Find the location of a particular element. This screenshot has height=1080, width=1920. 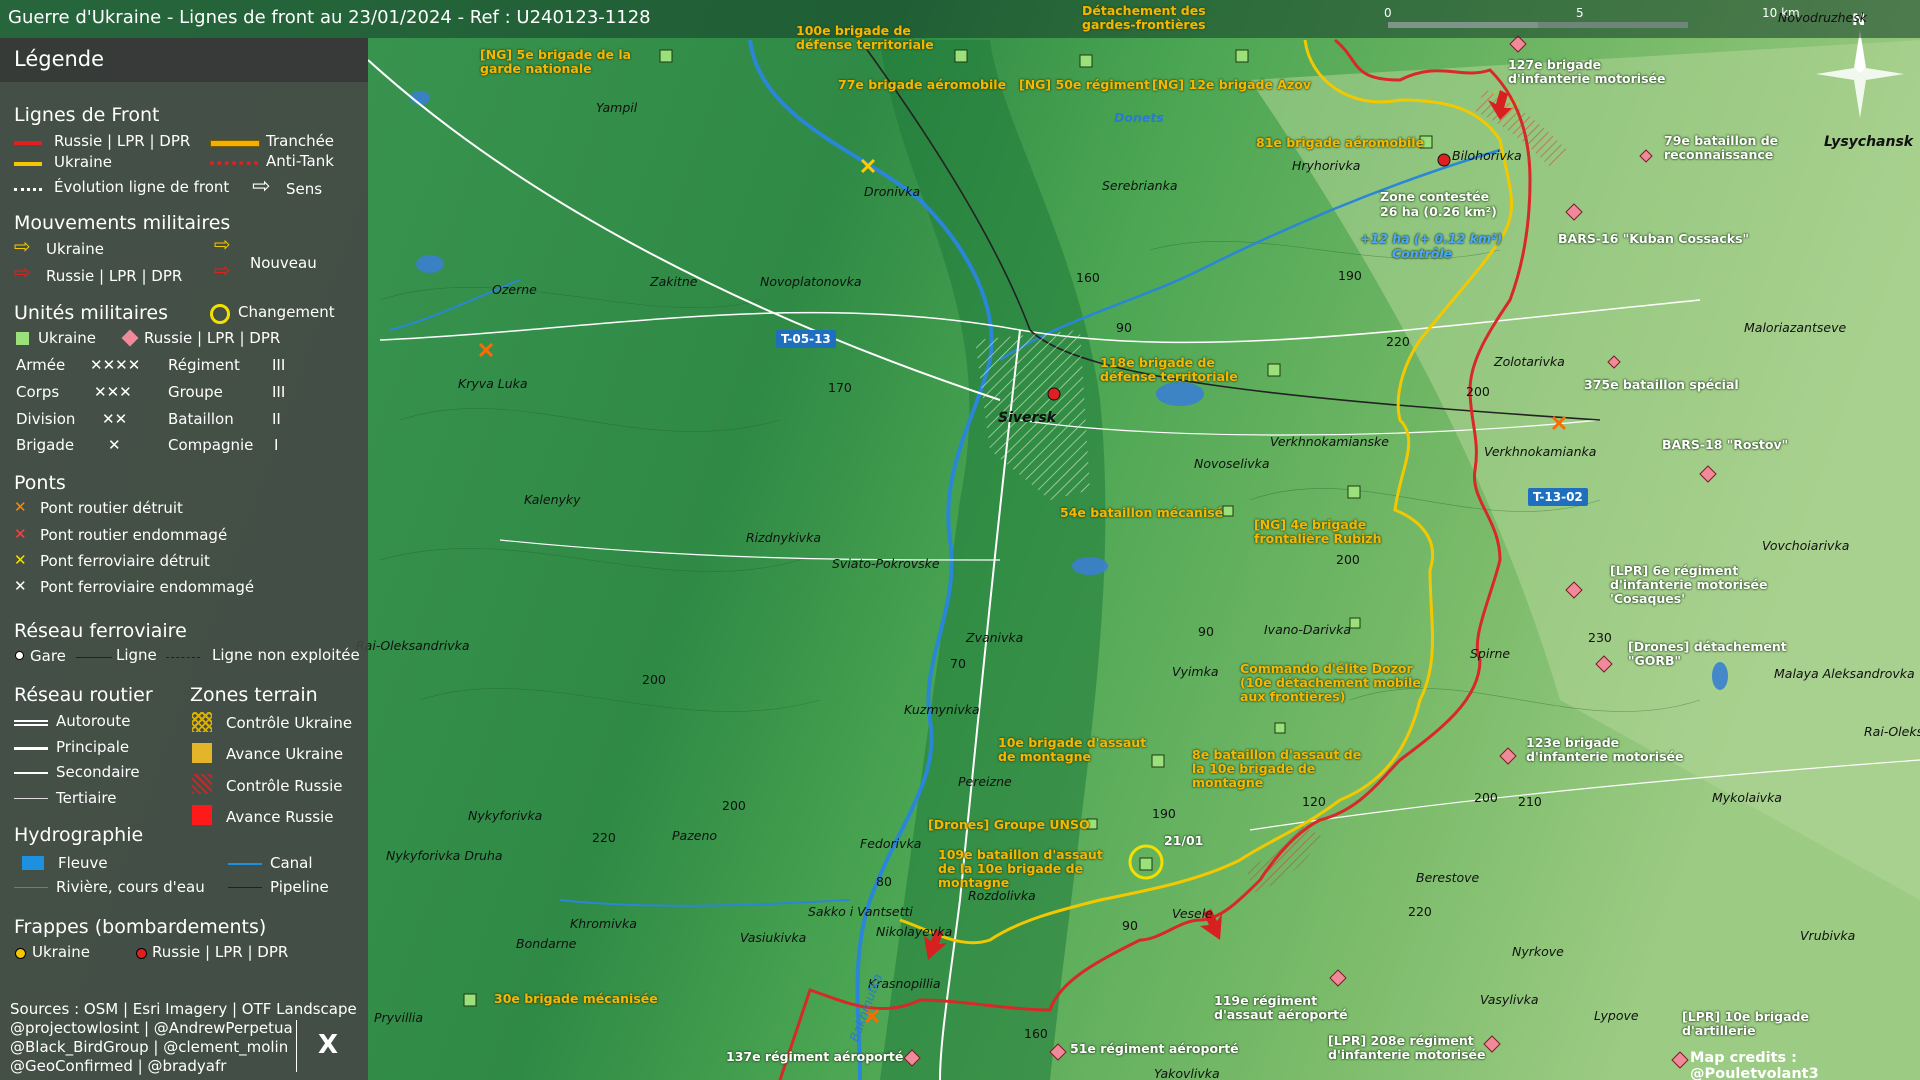

legend-moves-ukraine: Ukraine is located at coordinates (75, 249).